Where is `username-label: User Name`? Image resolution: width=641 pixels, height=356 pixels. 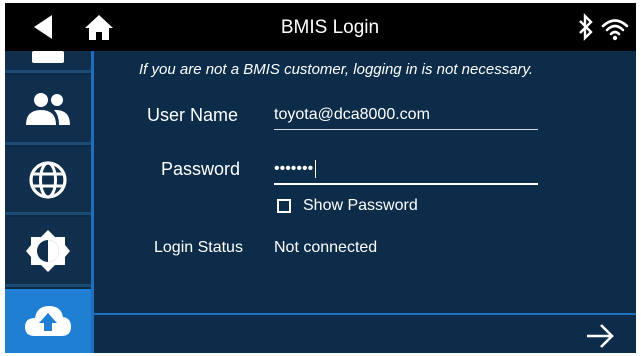 username-label: User Name is located at coordinates (193, 115).